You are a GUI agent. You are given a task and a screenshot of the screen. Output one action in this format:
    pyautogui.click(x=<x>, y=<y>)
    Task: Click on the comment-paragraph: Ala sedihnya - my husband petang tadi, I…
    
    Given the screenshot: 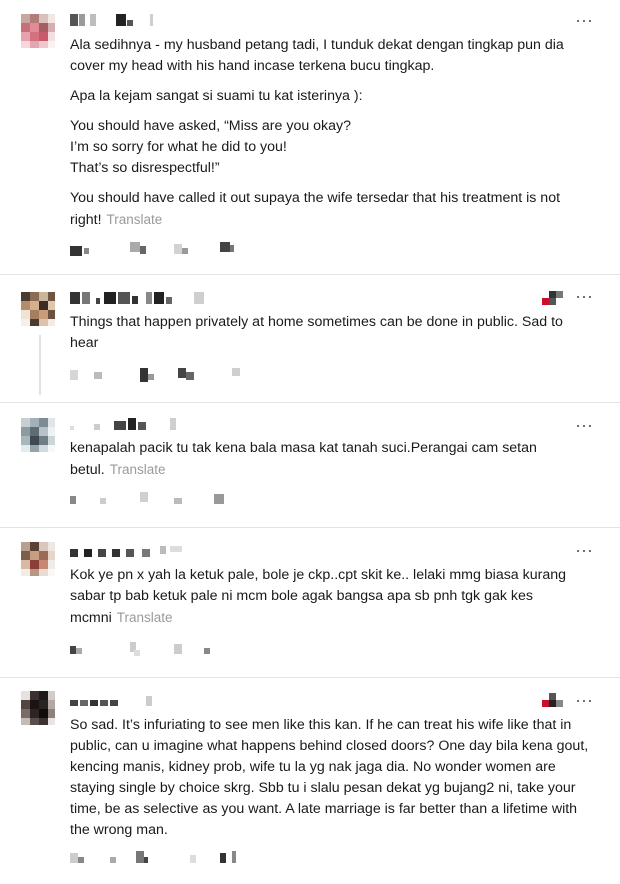 What is the action you would take?
    pyautogui.click(x=317, y=55)
    